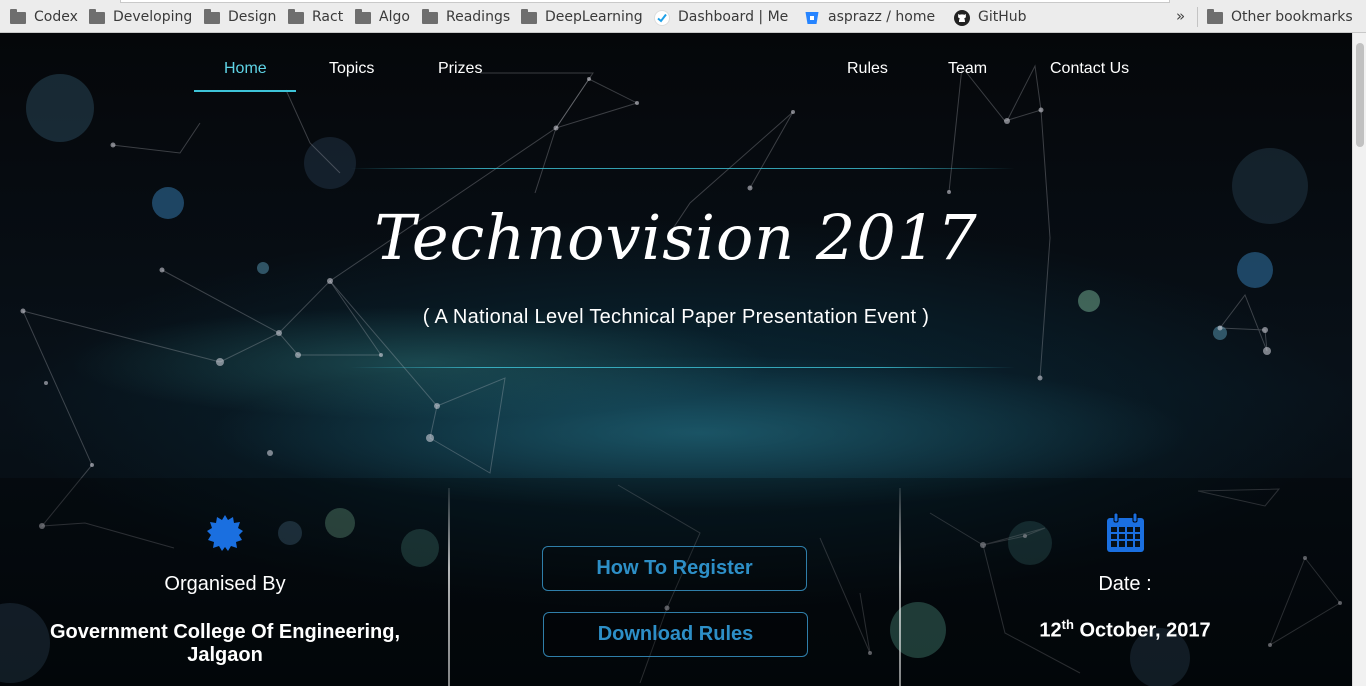 The height and width of the screenshot is (686, 1366). Describe the element at coordinates (682, 168) in the screenshot. I see `hero-top-divider` at that location.